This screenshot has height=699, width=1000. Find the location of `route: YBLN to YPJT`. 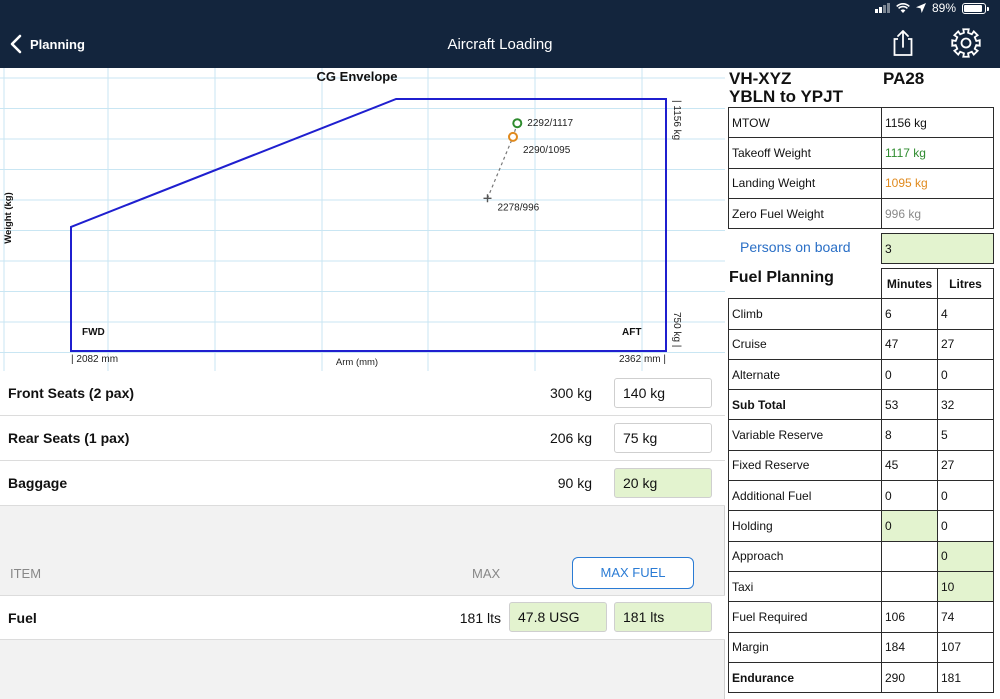

route: YBLN to YPJT is located at coordinates (786, 96).